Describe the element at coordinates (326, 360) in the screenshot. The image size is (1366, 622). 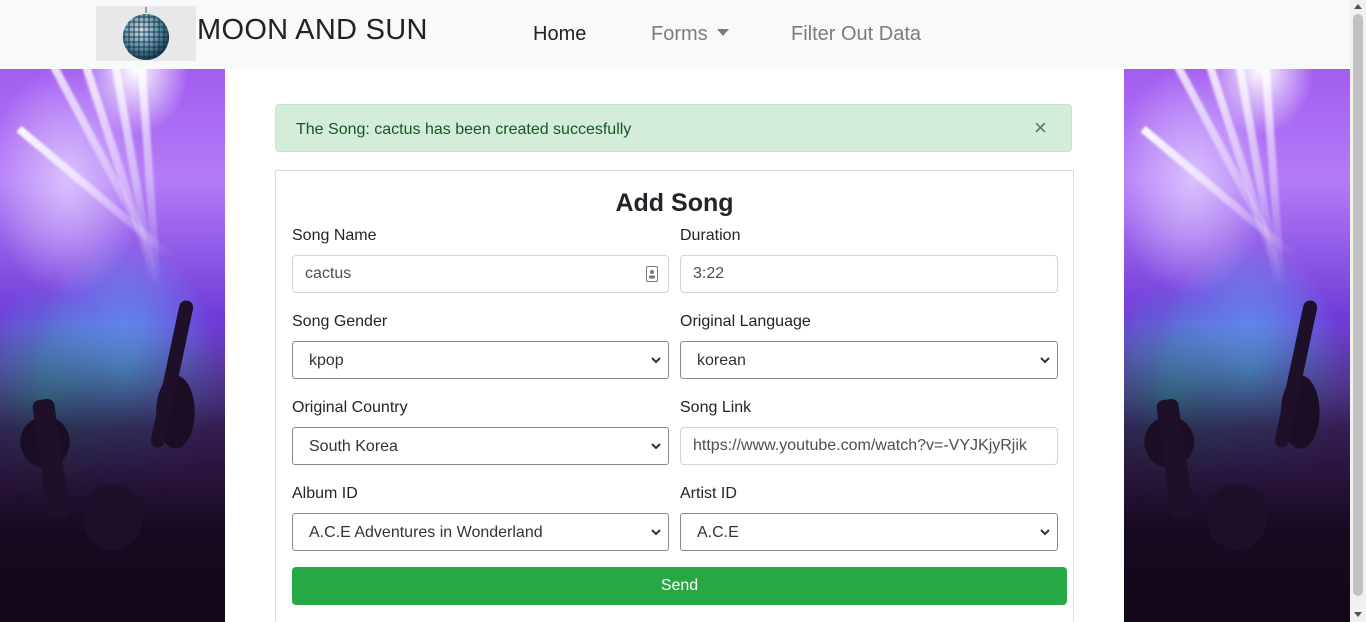
I see `song-gender-value: kpop` at that location.